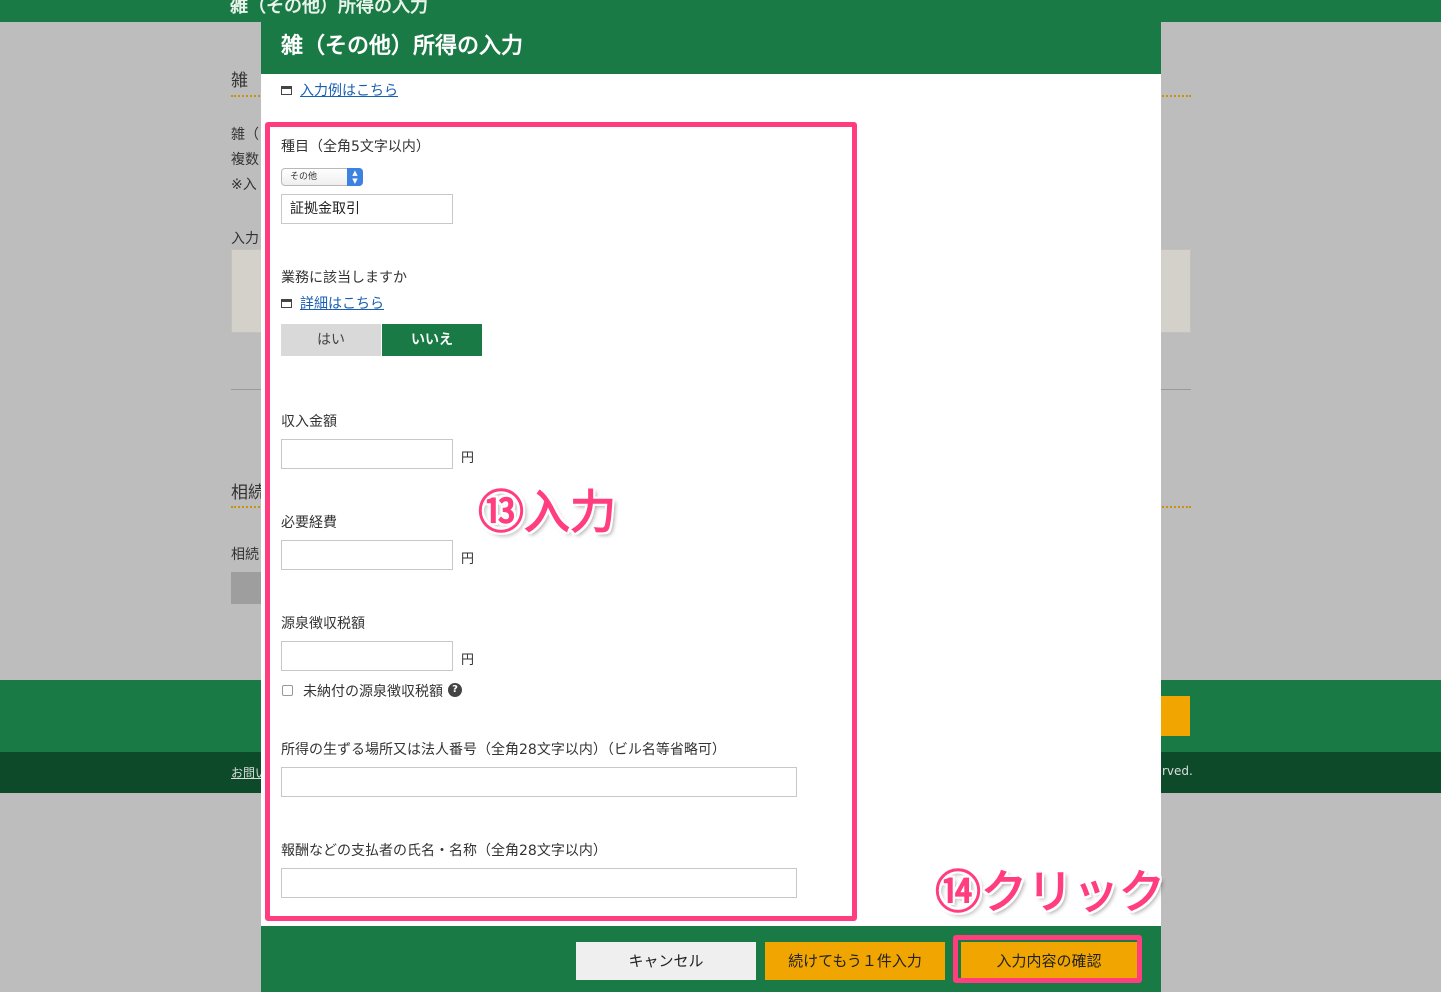 This screenshot has height=992, width=1441. Describe the element at coordinates (245, 160) in the screenshot. I see `background-text-line: 複数` at that location.